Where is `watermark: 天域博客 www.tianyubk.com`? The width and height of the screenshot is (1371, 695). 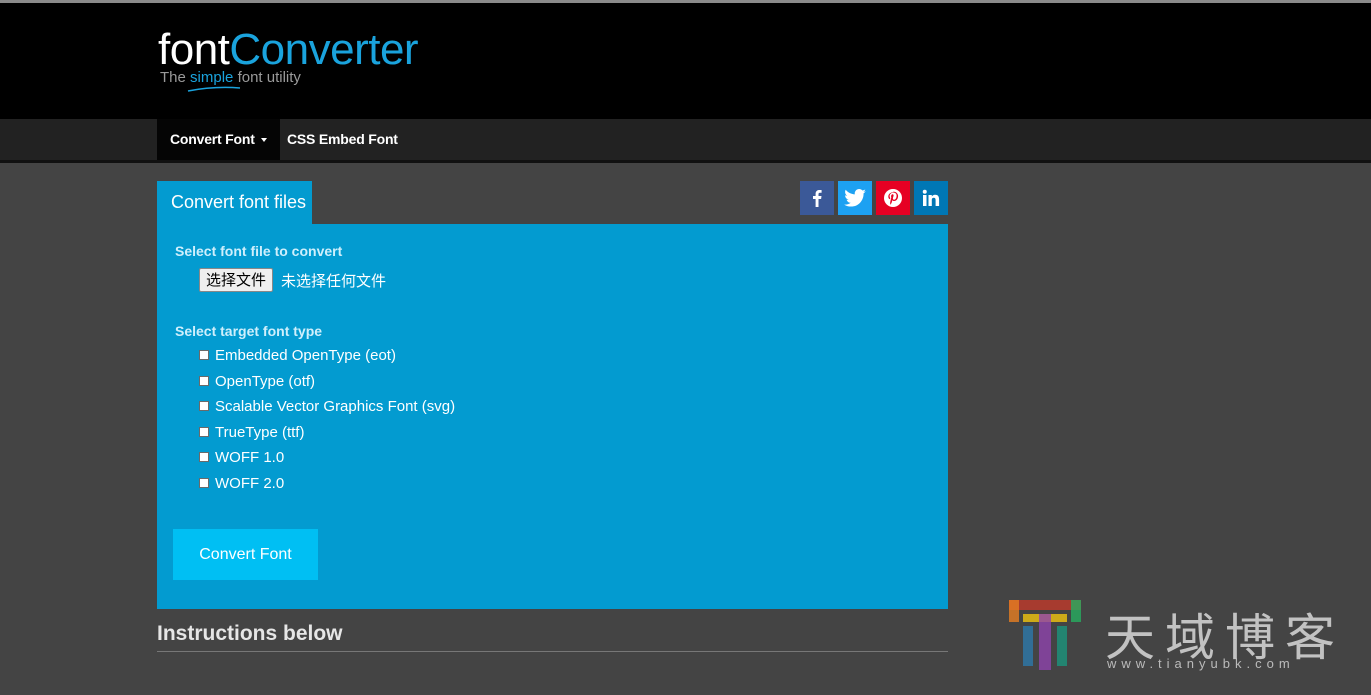
watermark: 天域博客 www.tianyubk.com is located at coordinates (1185, 636).